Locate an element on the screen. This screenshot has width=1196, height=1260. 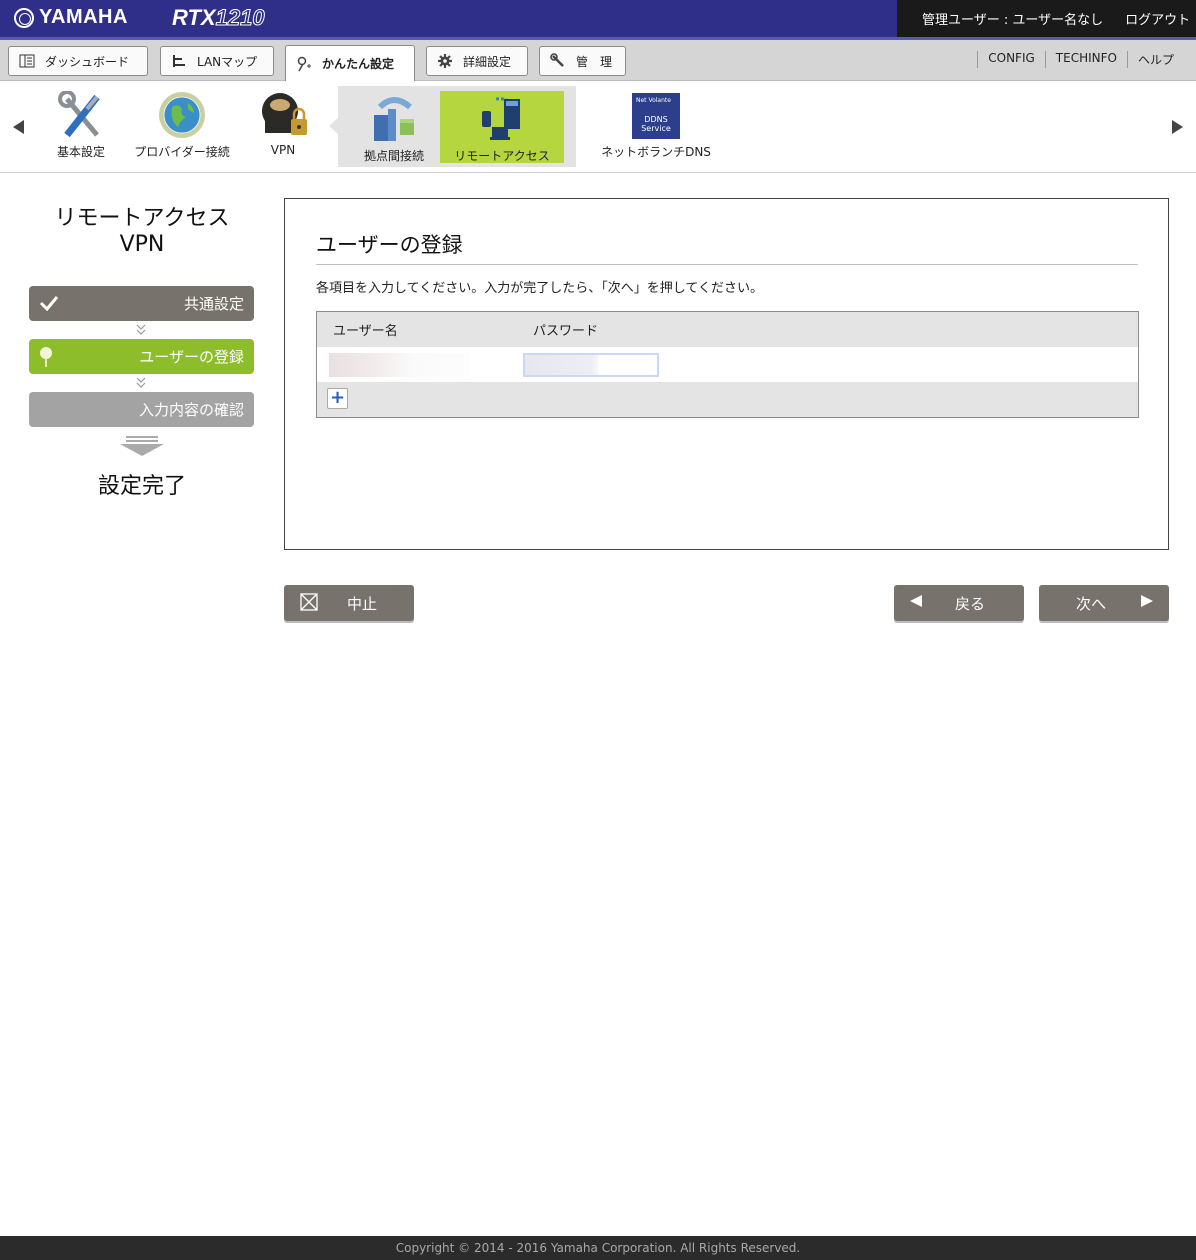
down-arrow-icon is located at coordinates (142, 446).